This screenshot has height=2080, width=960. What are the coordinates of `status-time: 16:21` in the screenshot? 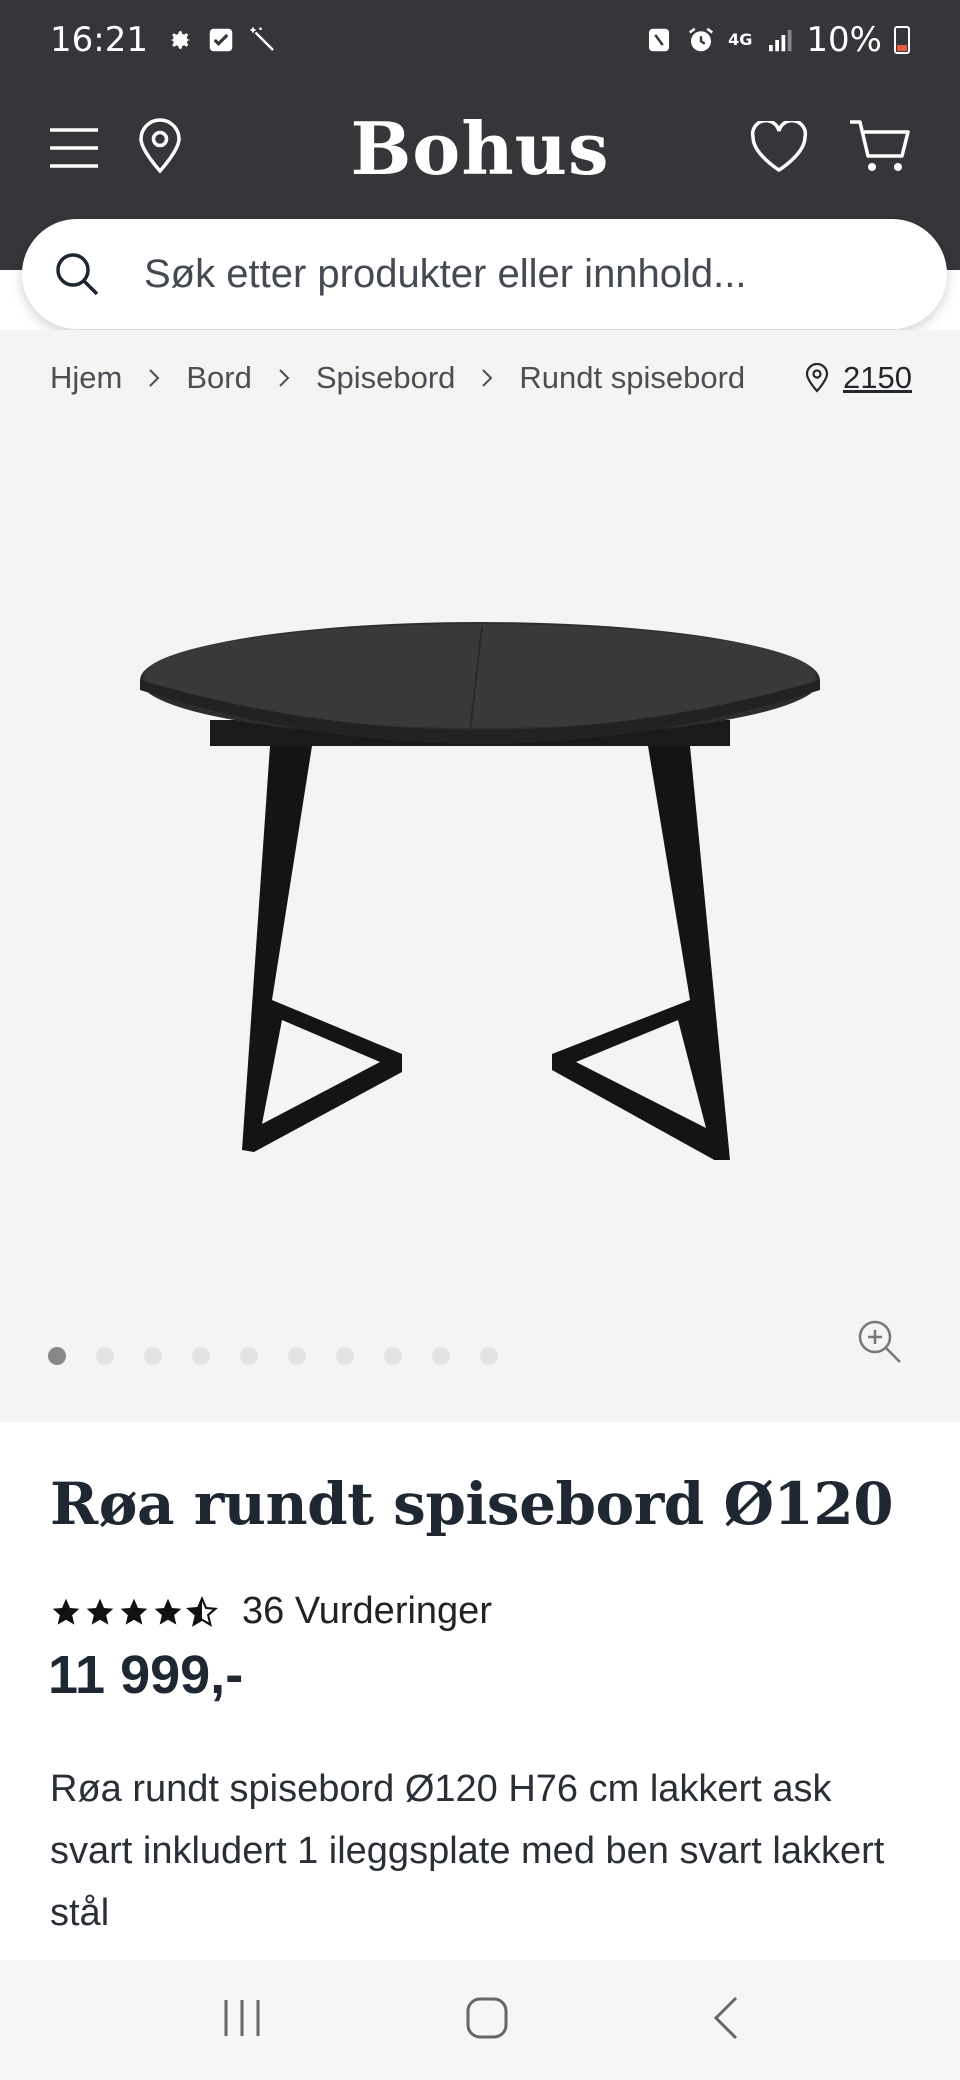 It's located at (99, 40).